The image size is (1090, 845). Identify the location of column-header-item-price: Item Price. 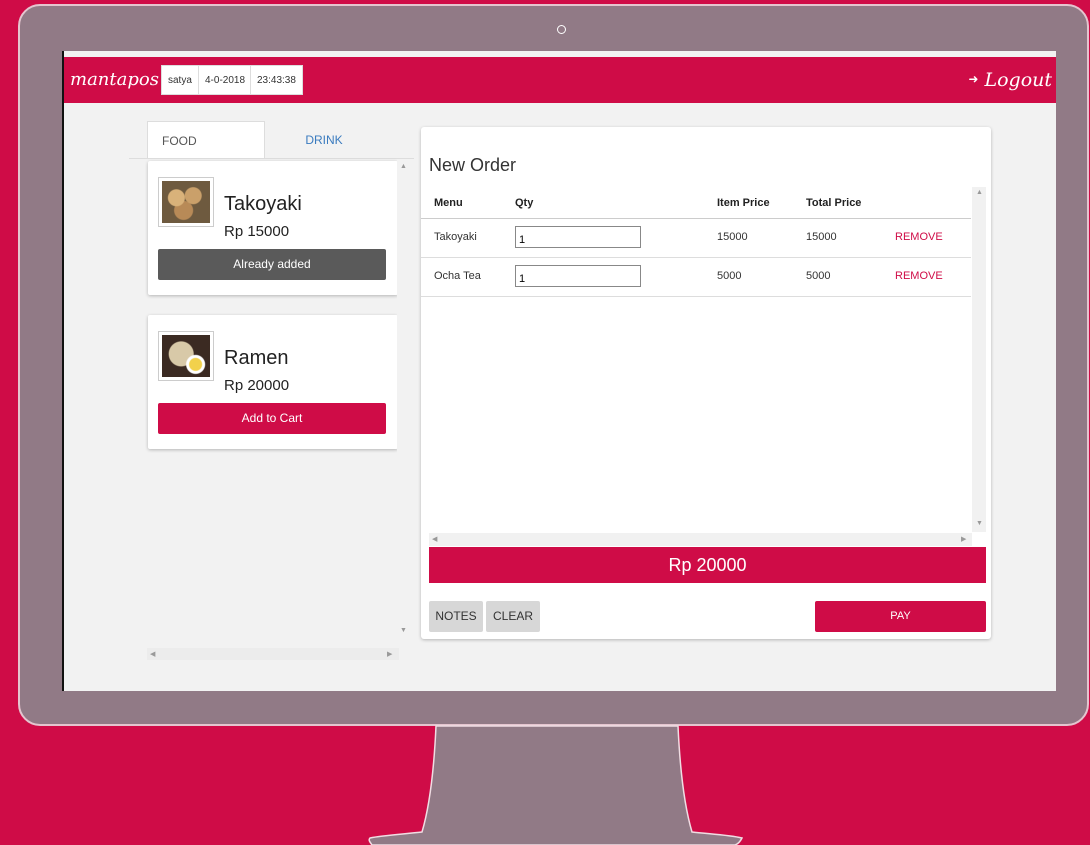
(743, 203).